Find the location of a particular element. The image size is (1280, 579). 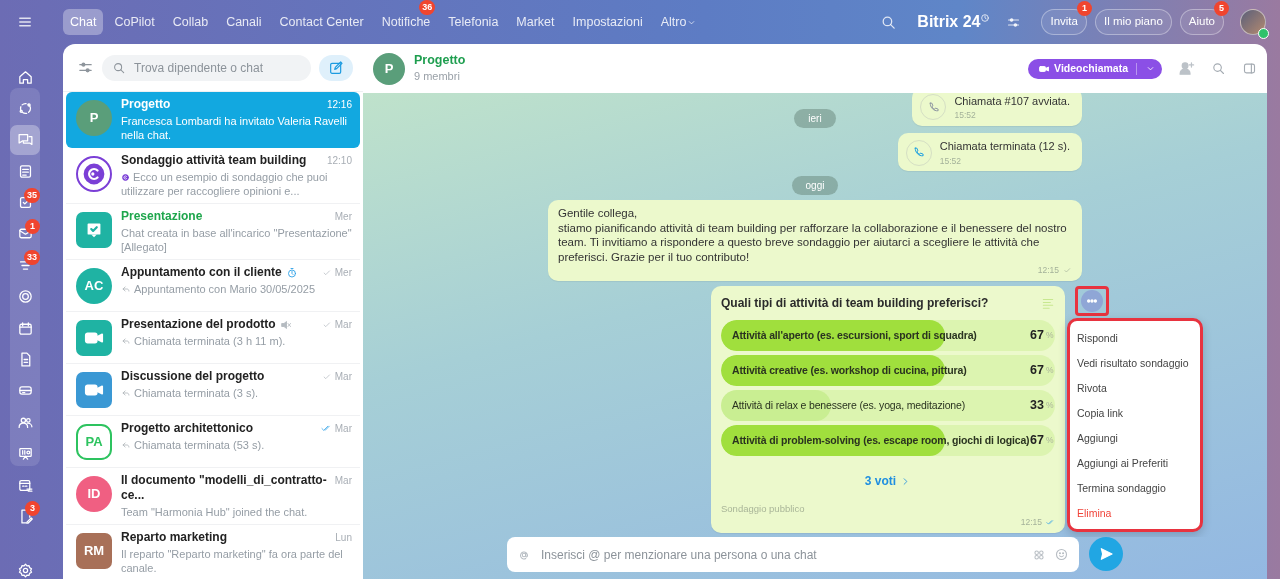

avatar: RM is located at coordinates (94, 551).